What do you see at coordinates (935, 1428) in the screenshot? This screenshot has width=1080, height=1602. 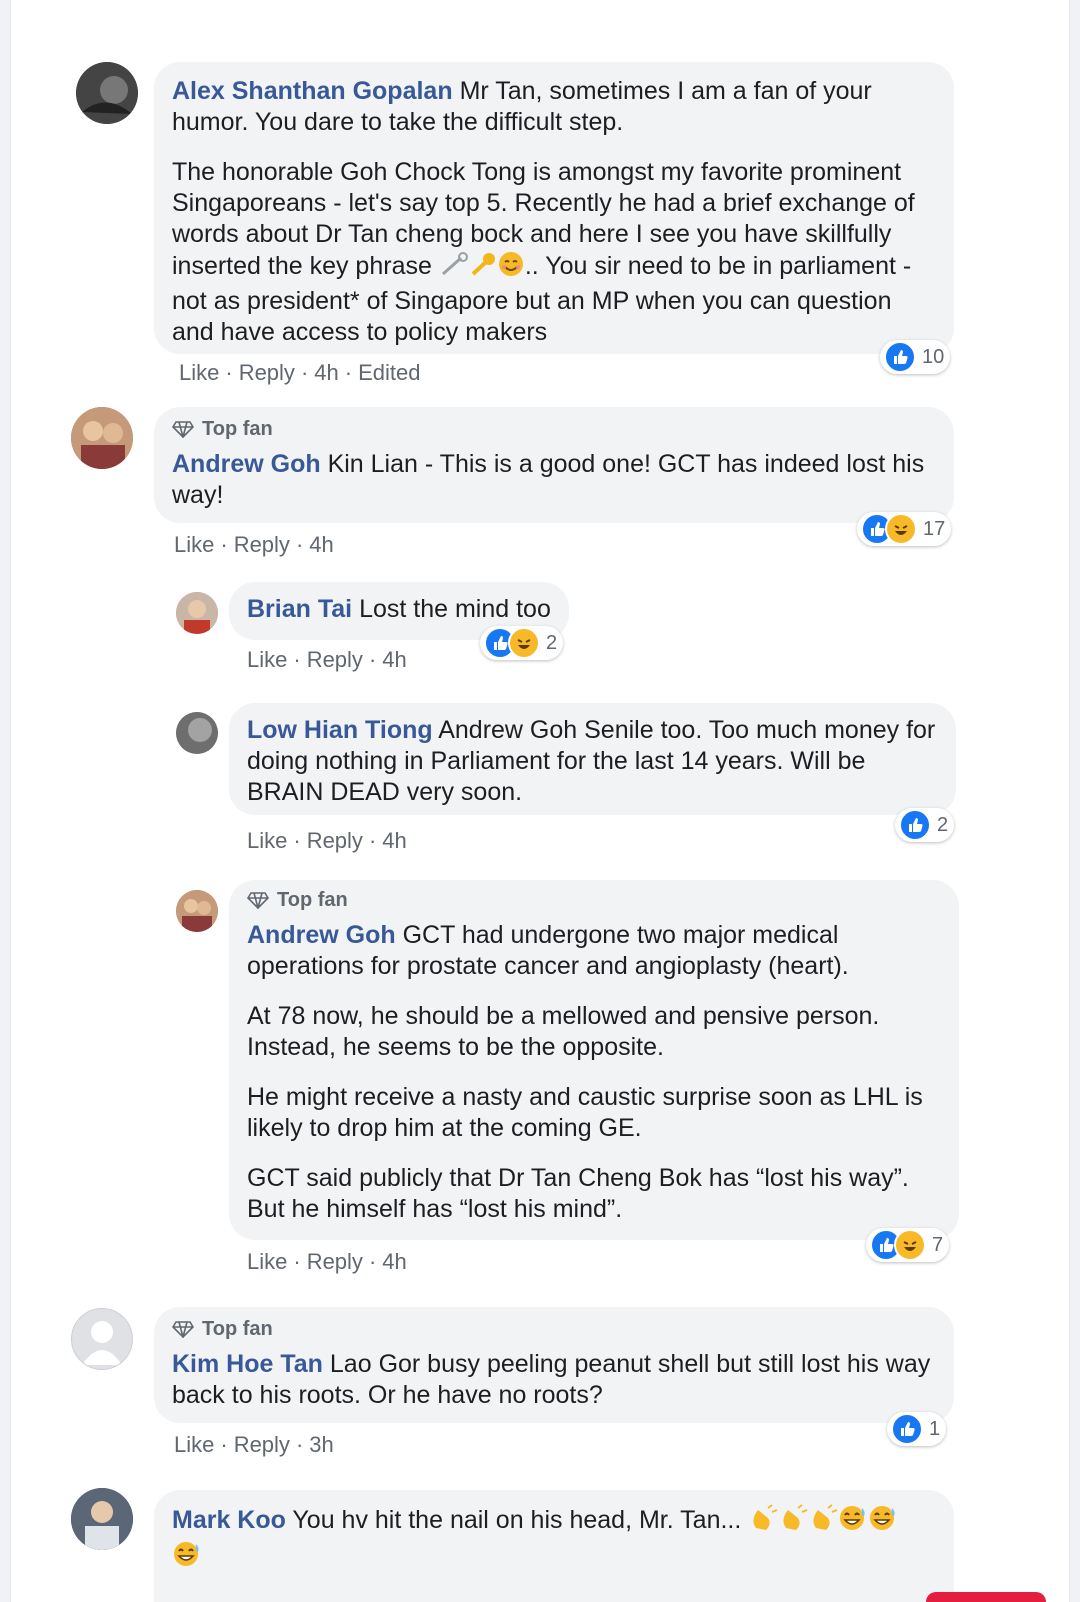 I see `reaction-count: 1` at bounding box center [935, 1428].